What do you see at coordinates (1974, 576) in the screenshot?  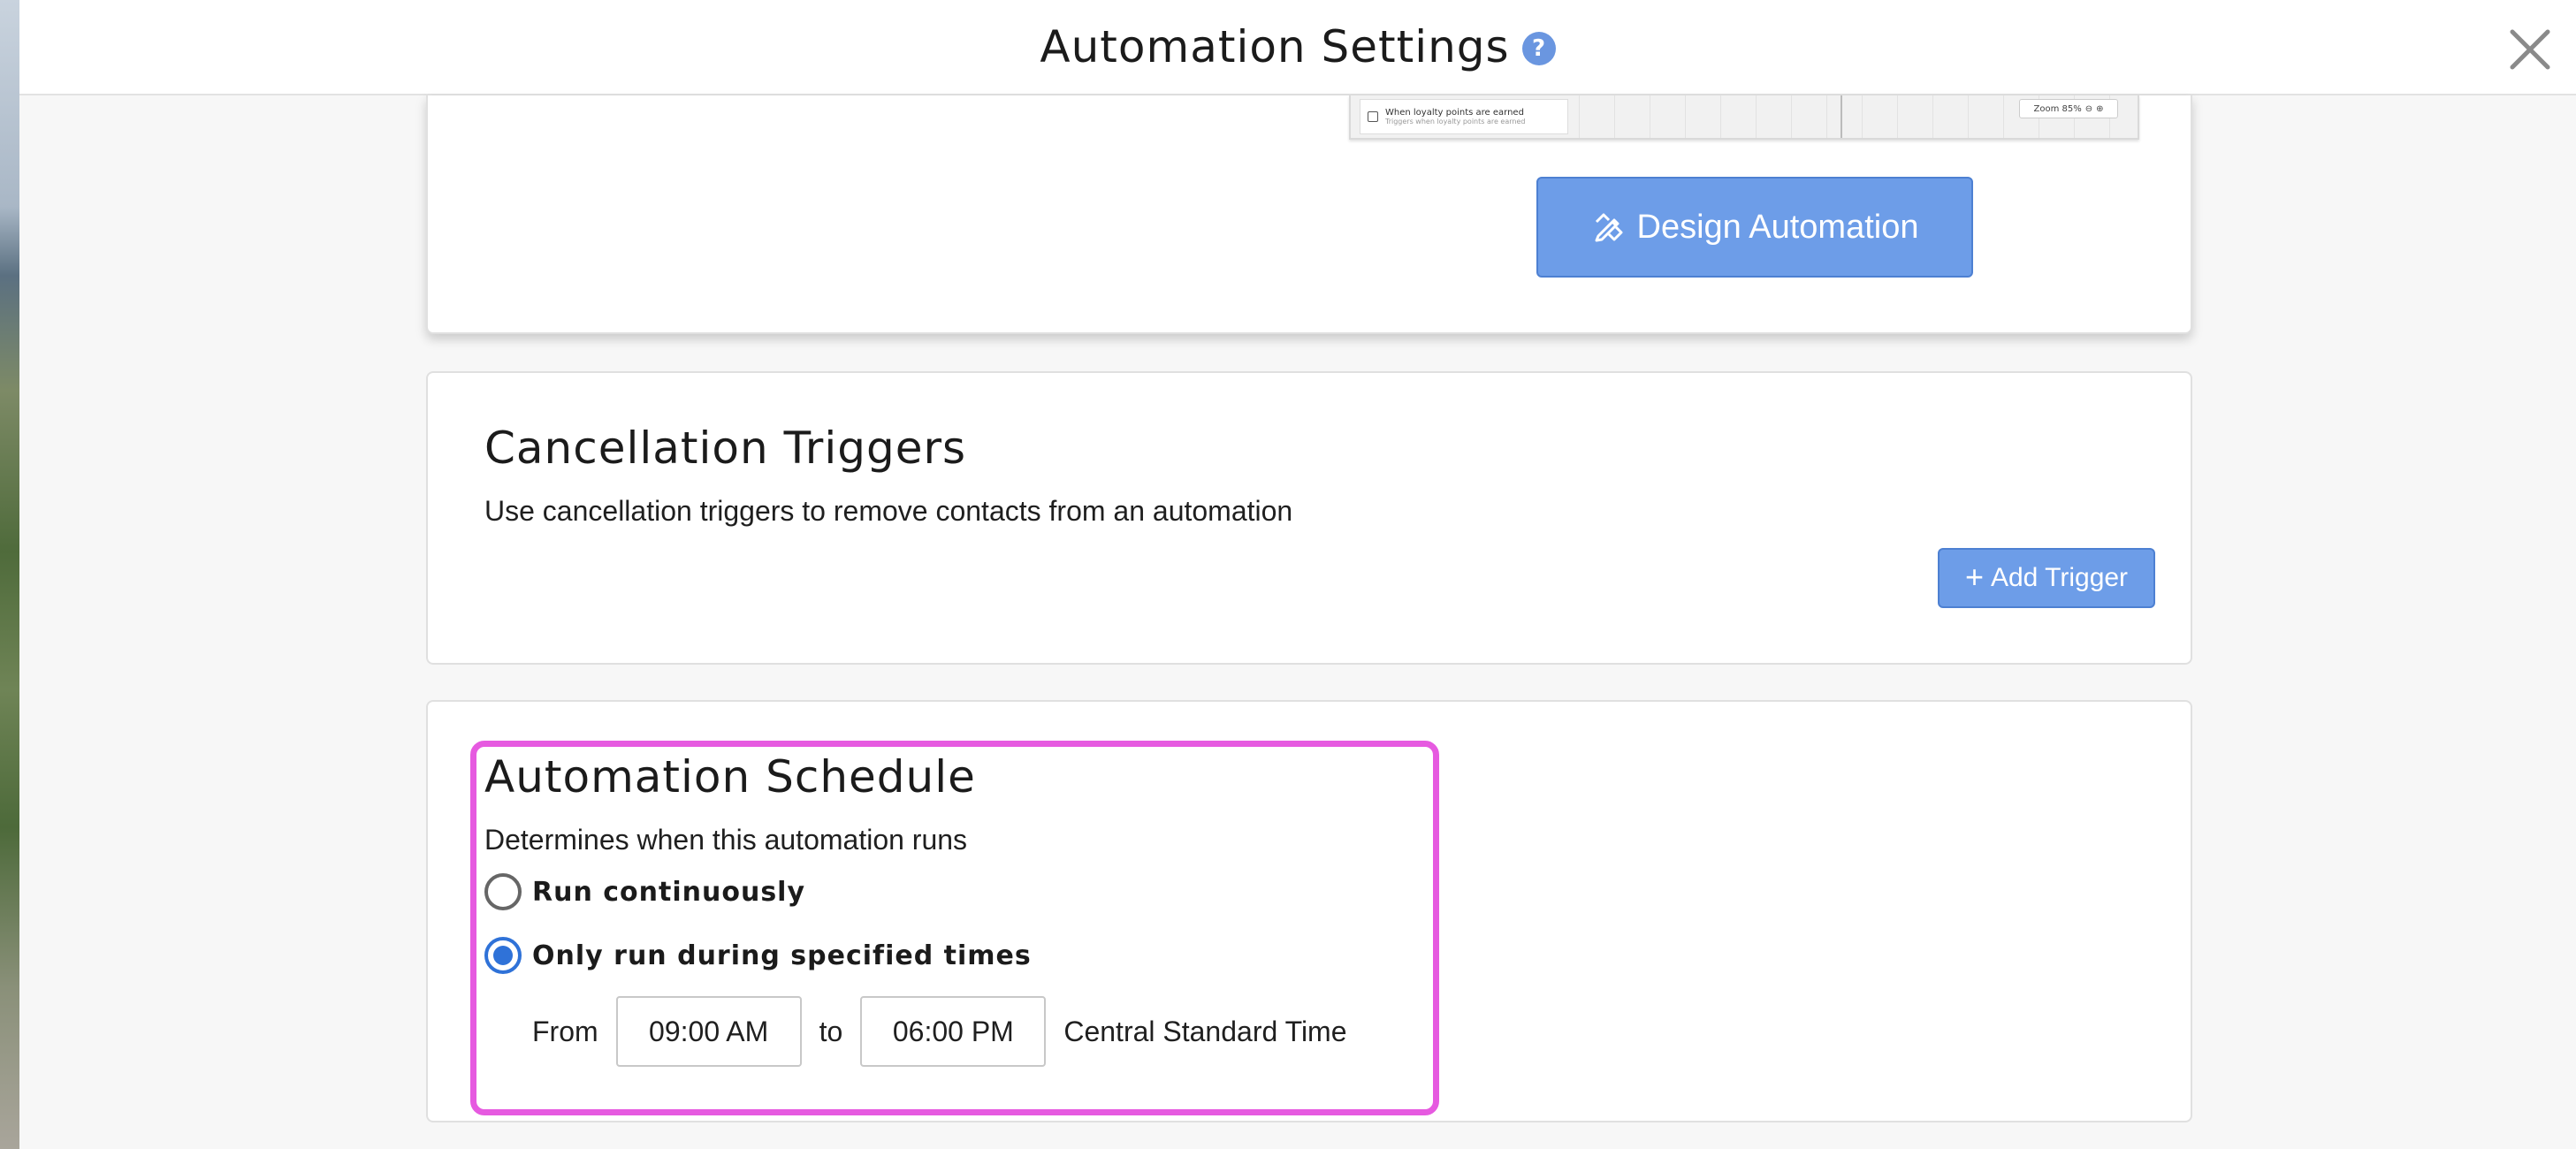 I see `plus-icon: +` at bounding box center [1974, 576].